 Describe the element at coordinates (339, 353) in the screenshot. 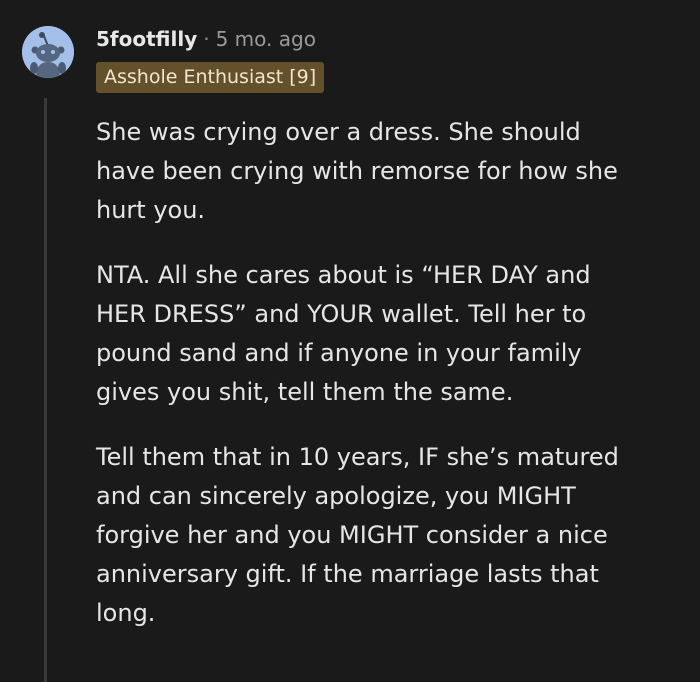

I see `comment-text-line: pound sand and if anyone in your family` at that location.